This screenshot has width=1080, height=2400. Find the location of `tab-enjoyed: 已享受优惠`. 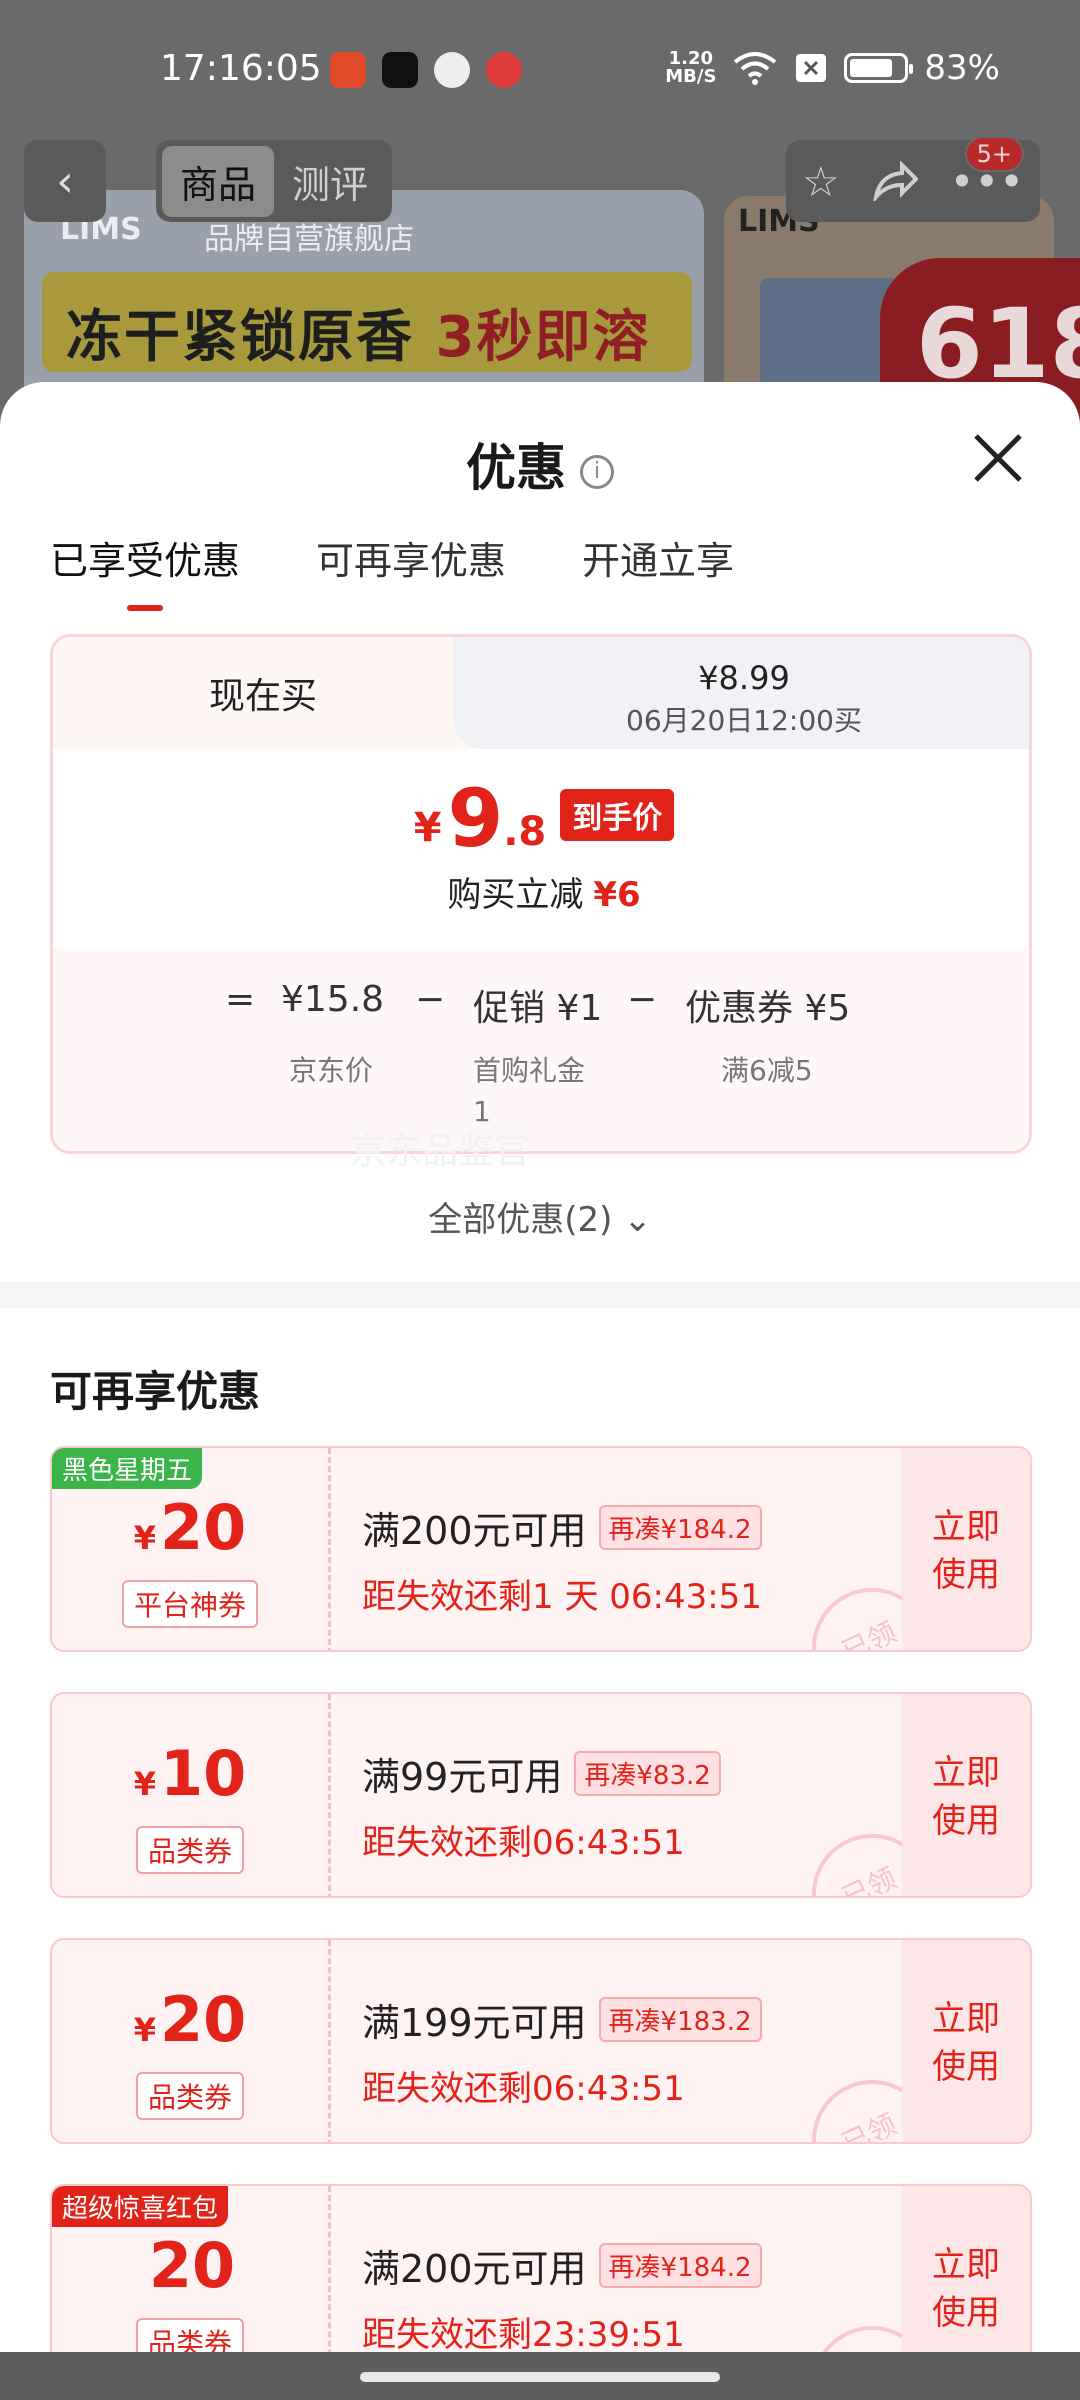

tab-enjoyed: 已享受优惠 is located at coordinates (145, 557).